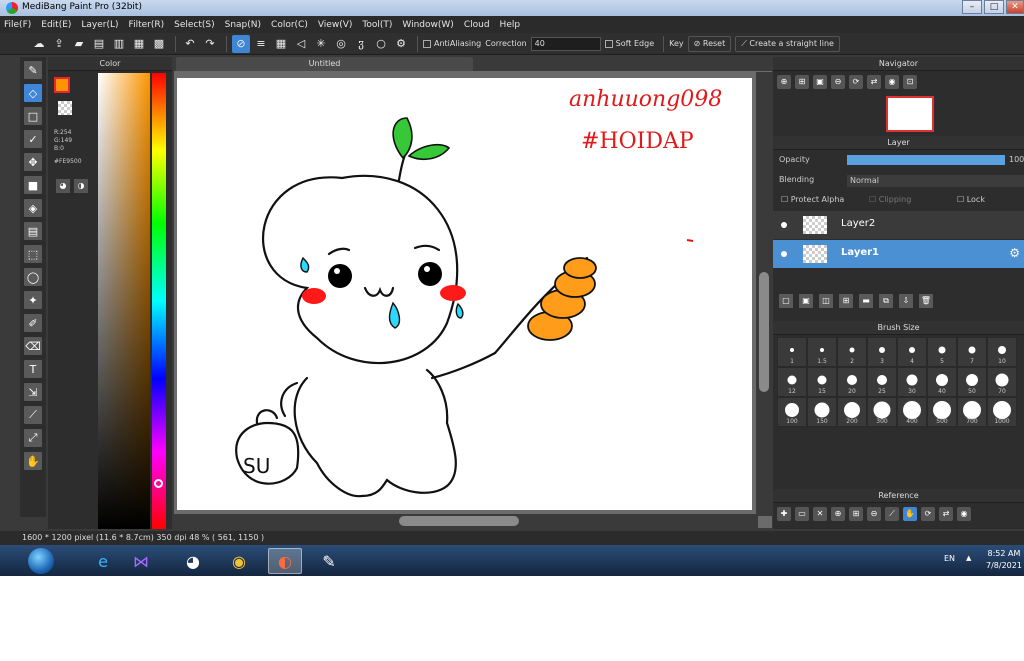  I want to click on move-tool-icon: ✥, so click(33, 162).